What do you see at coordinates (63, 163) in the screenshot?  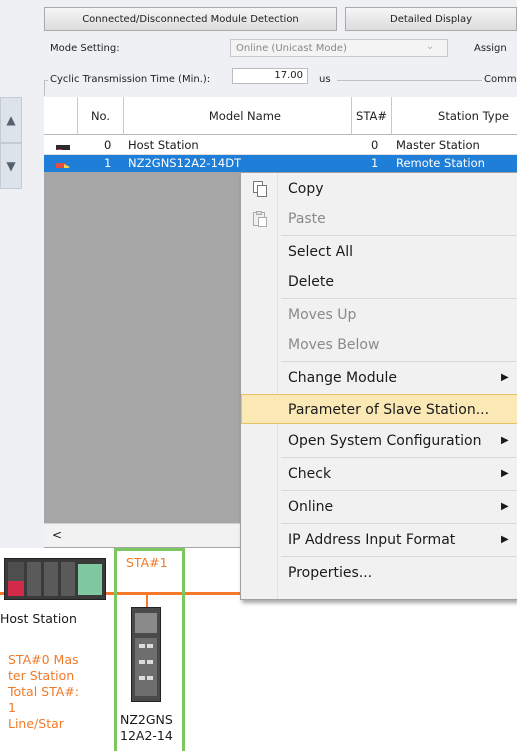 I see `remote-station-icon` at bounding box center [63, 163].